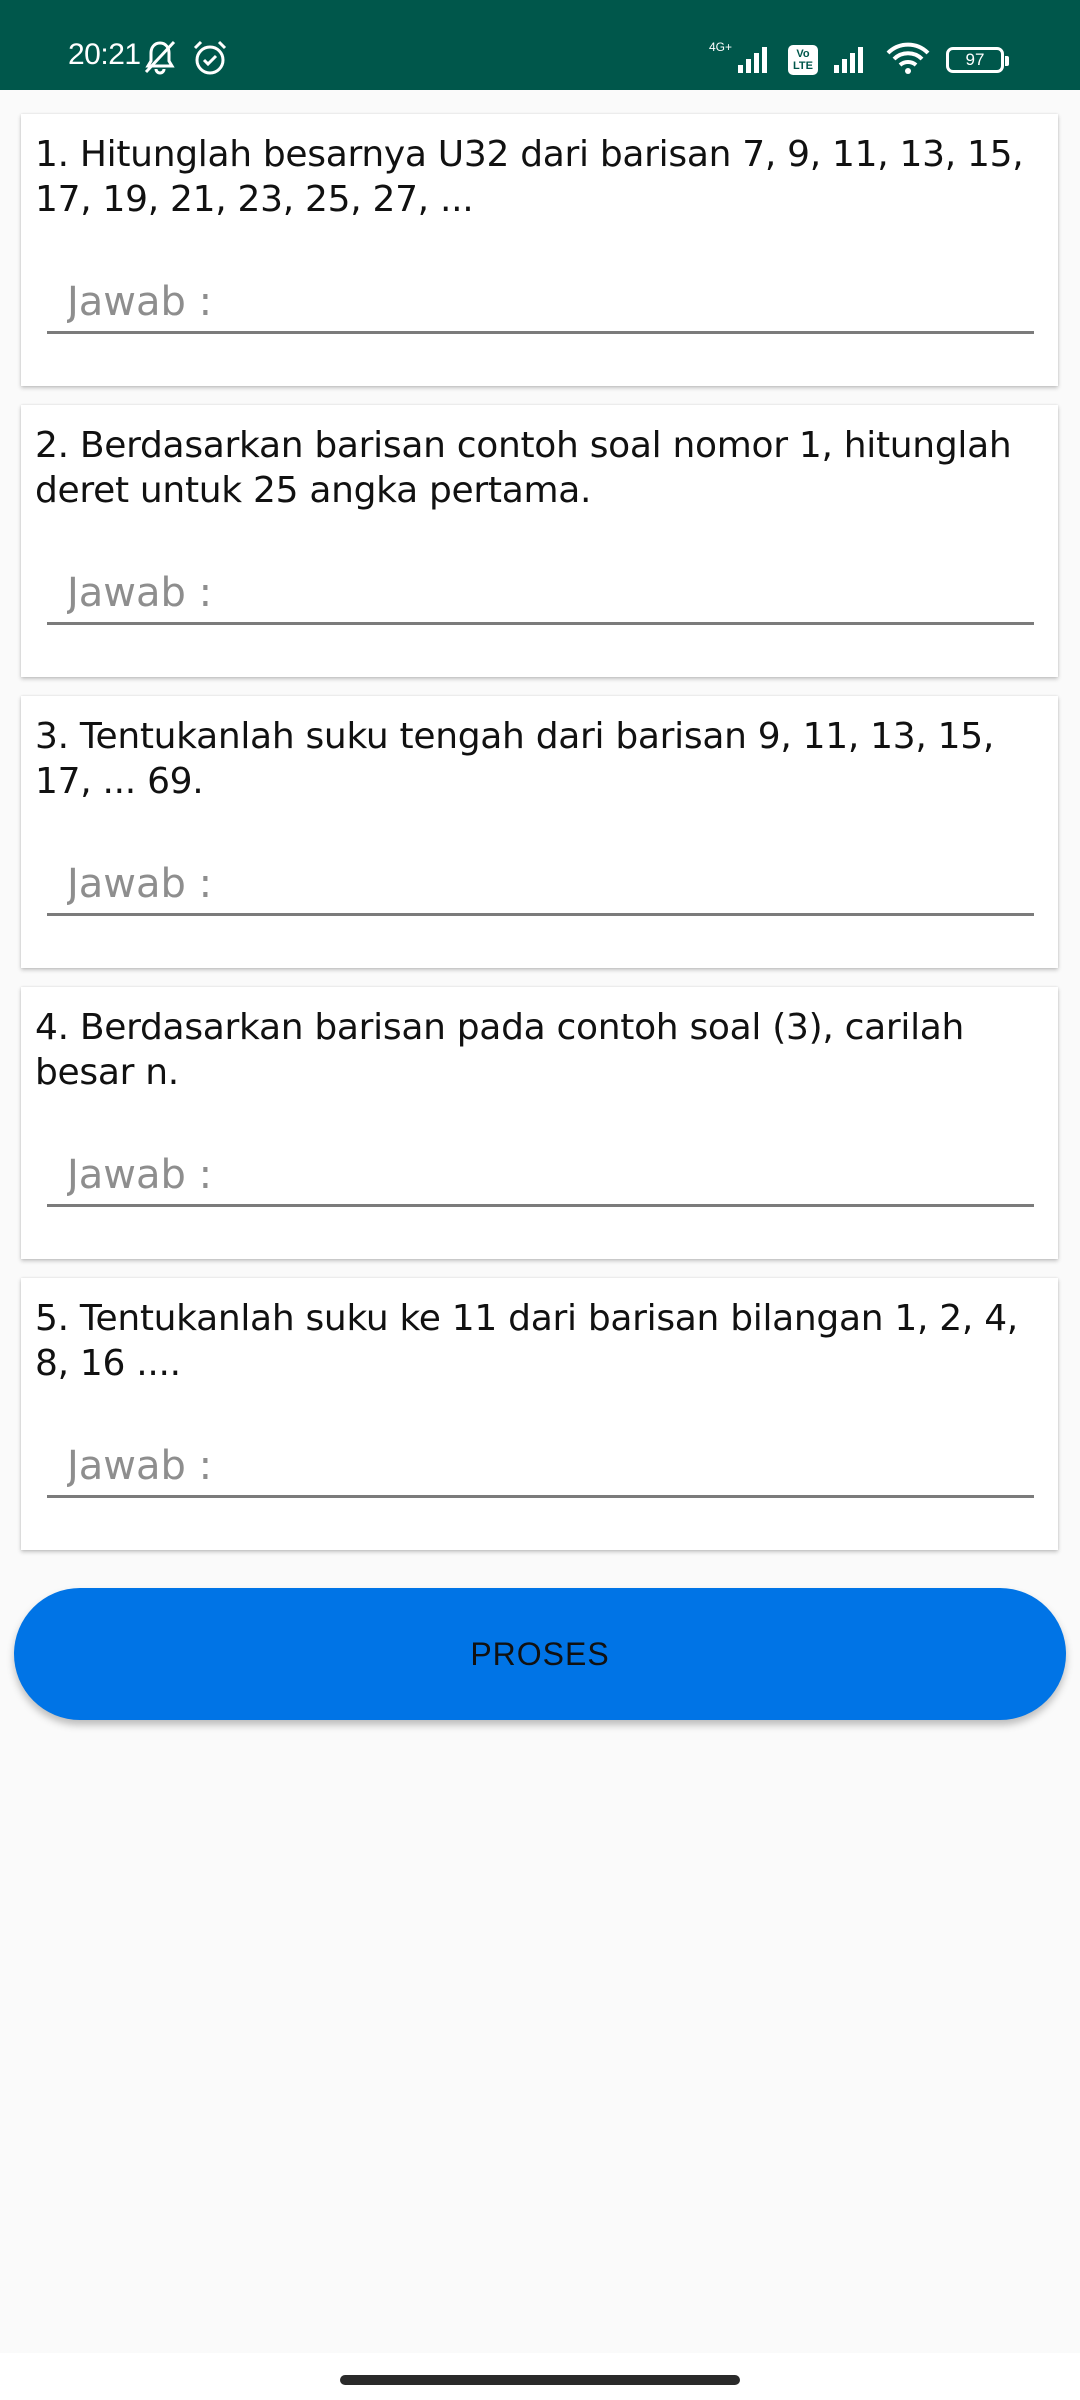 The width and height of the screenshot is (1080, 2400). Describe the element at coordinates (803, 54) in the screenshot. I see `volte-top-label: Vo` at that location.